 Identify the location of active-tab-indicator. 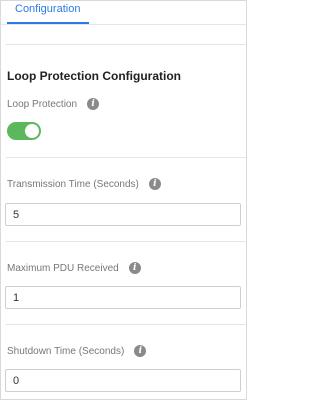
(48, 23).